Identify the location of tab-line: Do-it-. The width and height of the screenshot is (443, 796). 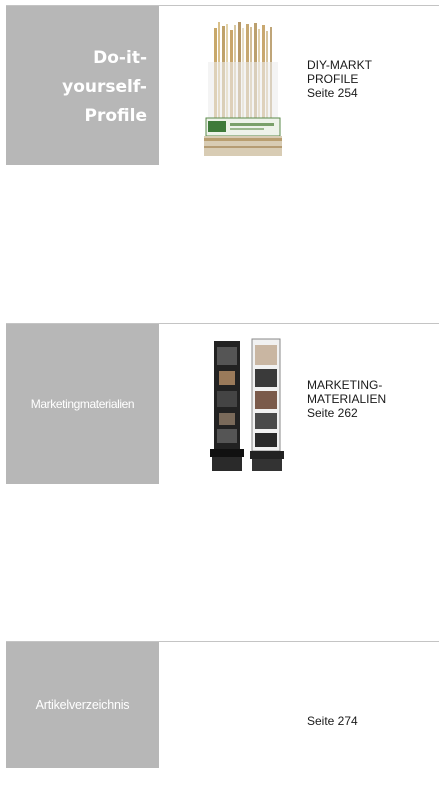
(120, 58).